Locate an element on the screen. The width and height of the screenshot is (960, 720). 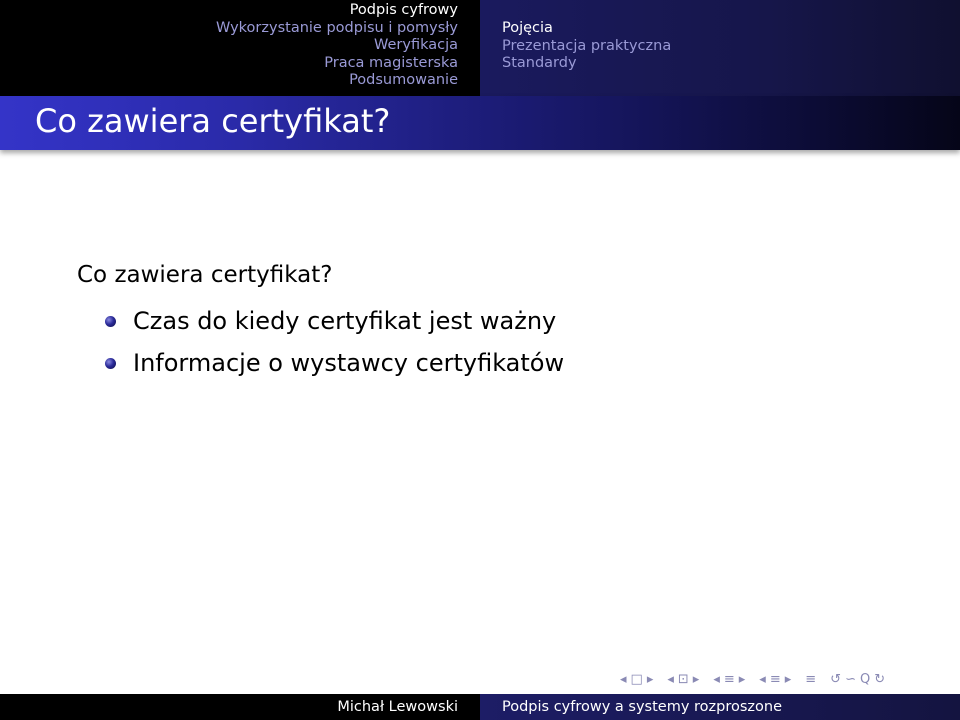
list-item: Informacje o wystawcy certyfikatów is located at coordinates (334, 363).